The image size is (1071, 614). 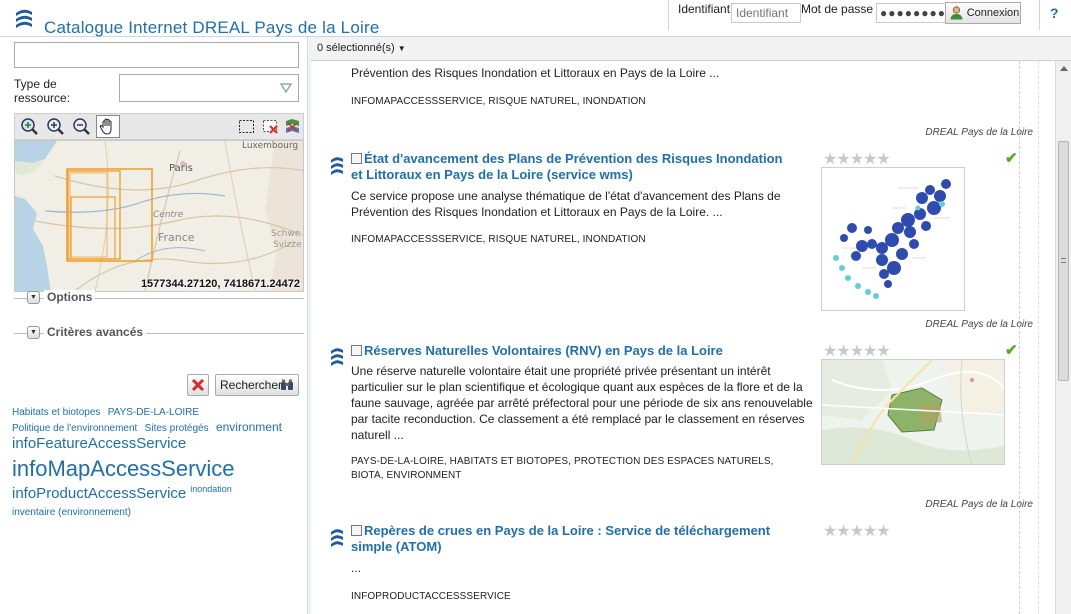 What do you see at coordinates (55, 126) in the screenshot?
I see `zoom-in-icon` at bounding box center [55, 126].